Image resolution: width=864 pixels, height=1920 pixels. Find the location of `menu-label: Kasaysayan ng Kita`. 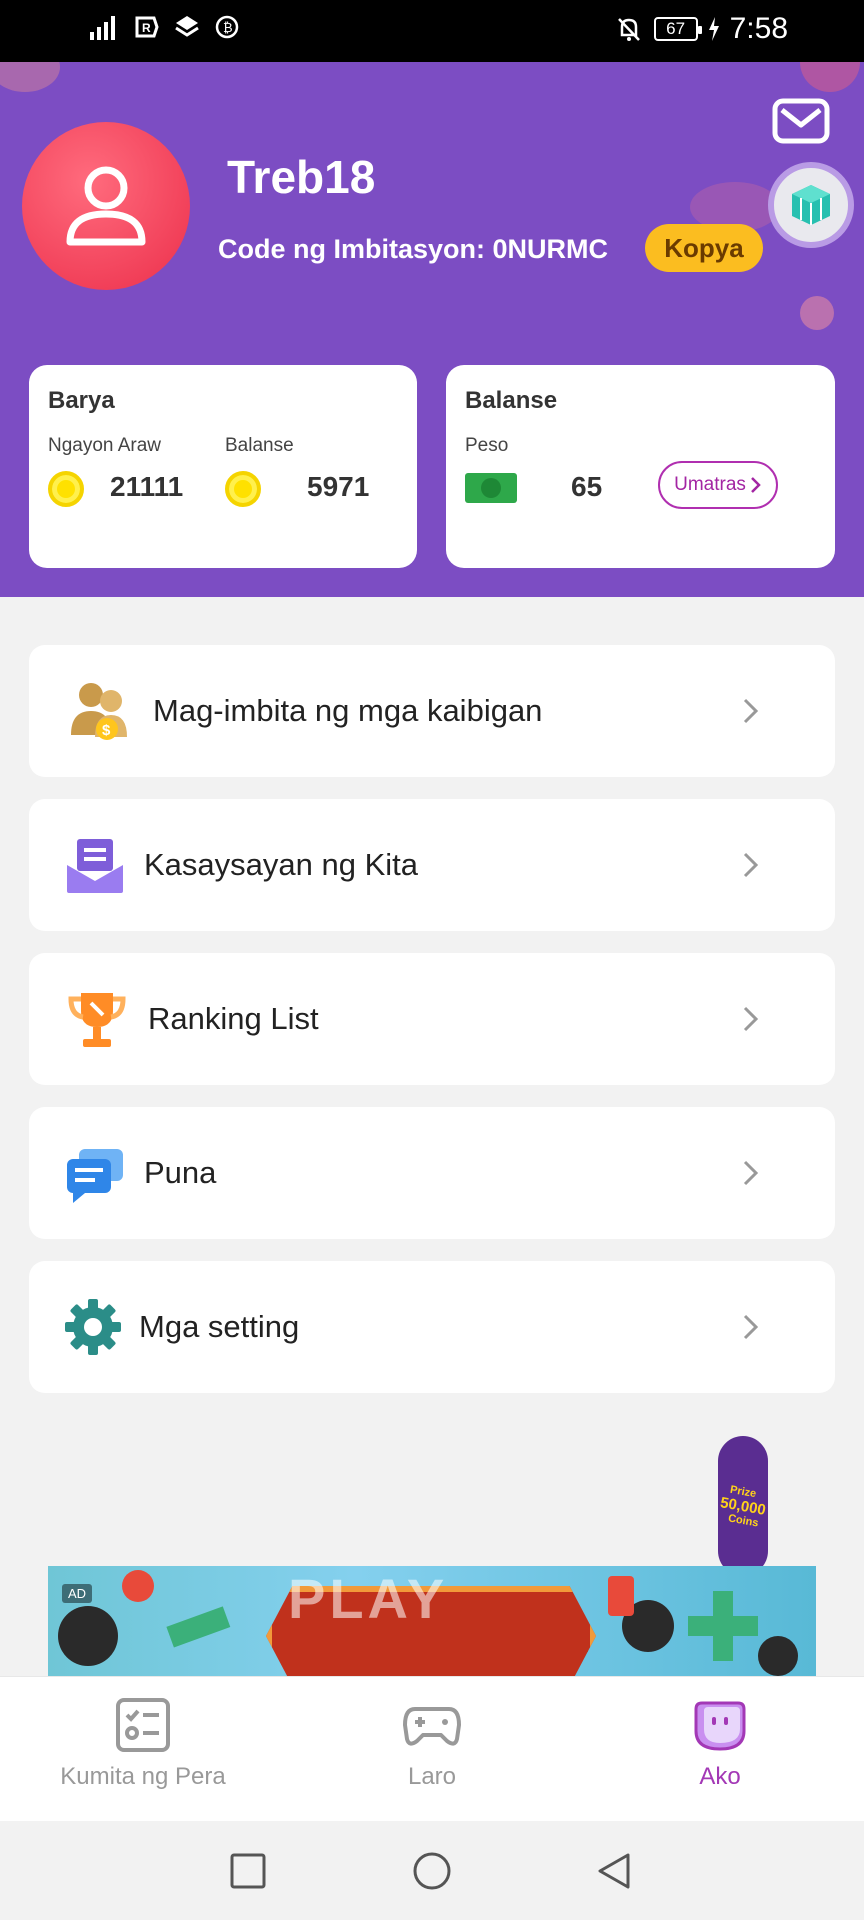

menu-label: Kasaysayan ng Kita is located at coordinates (281, 864).